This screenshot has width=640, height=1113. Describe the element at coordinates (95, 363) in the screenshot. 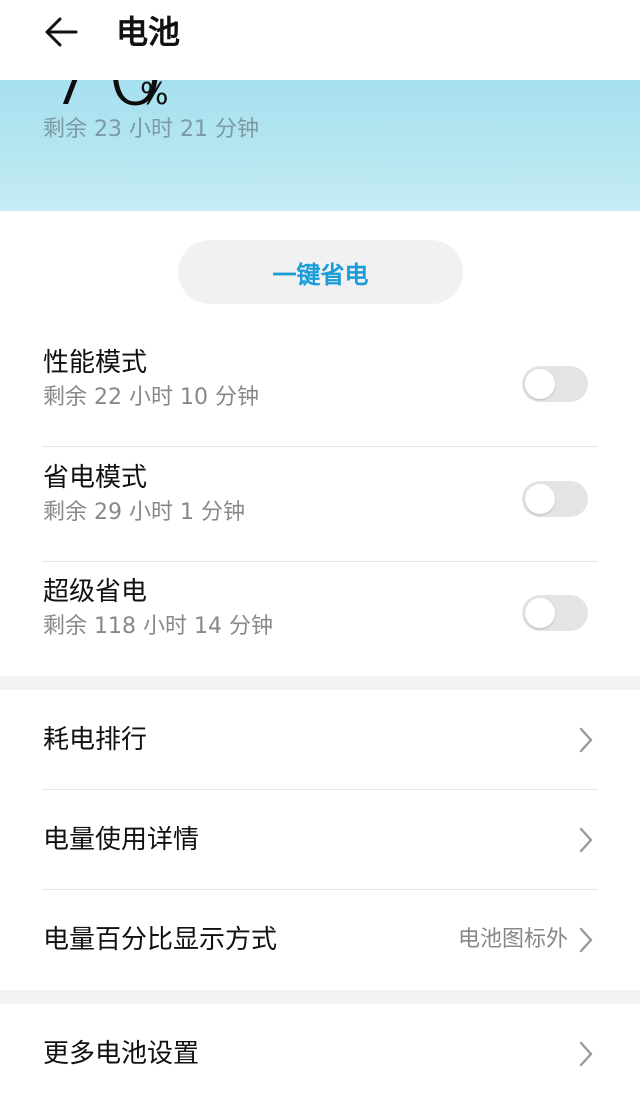

I see `mode-title: 性能模式` at that location.